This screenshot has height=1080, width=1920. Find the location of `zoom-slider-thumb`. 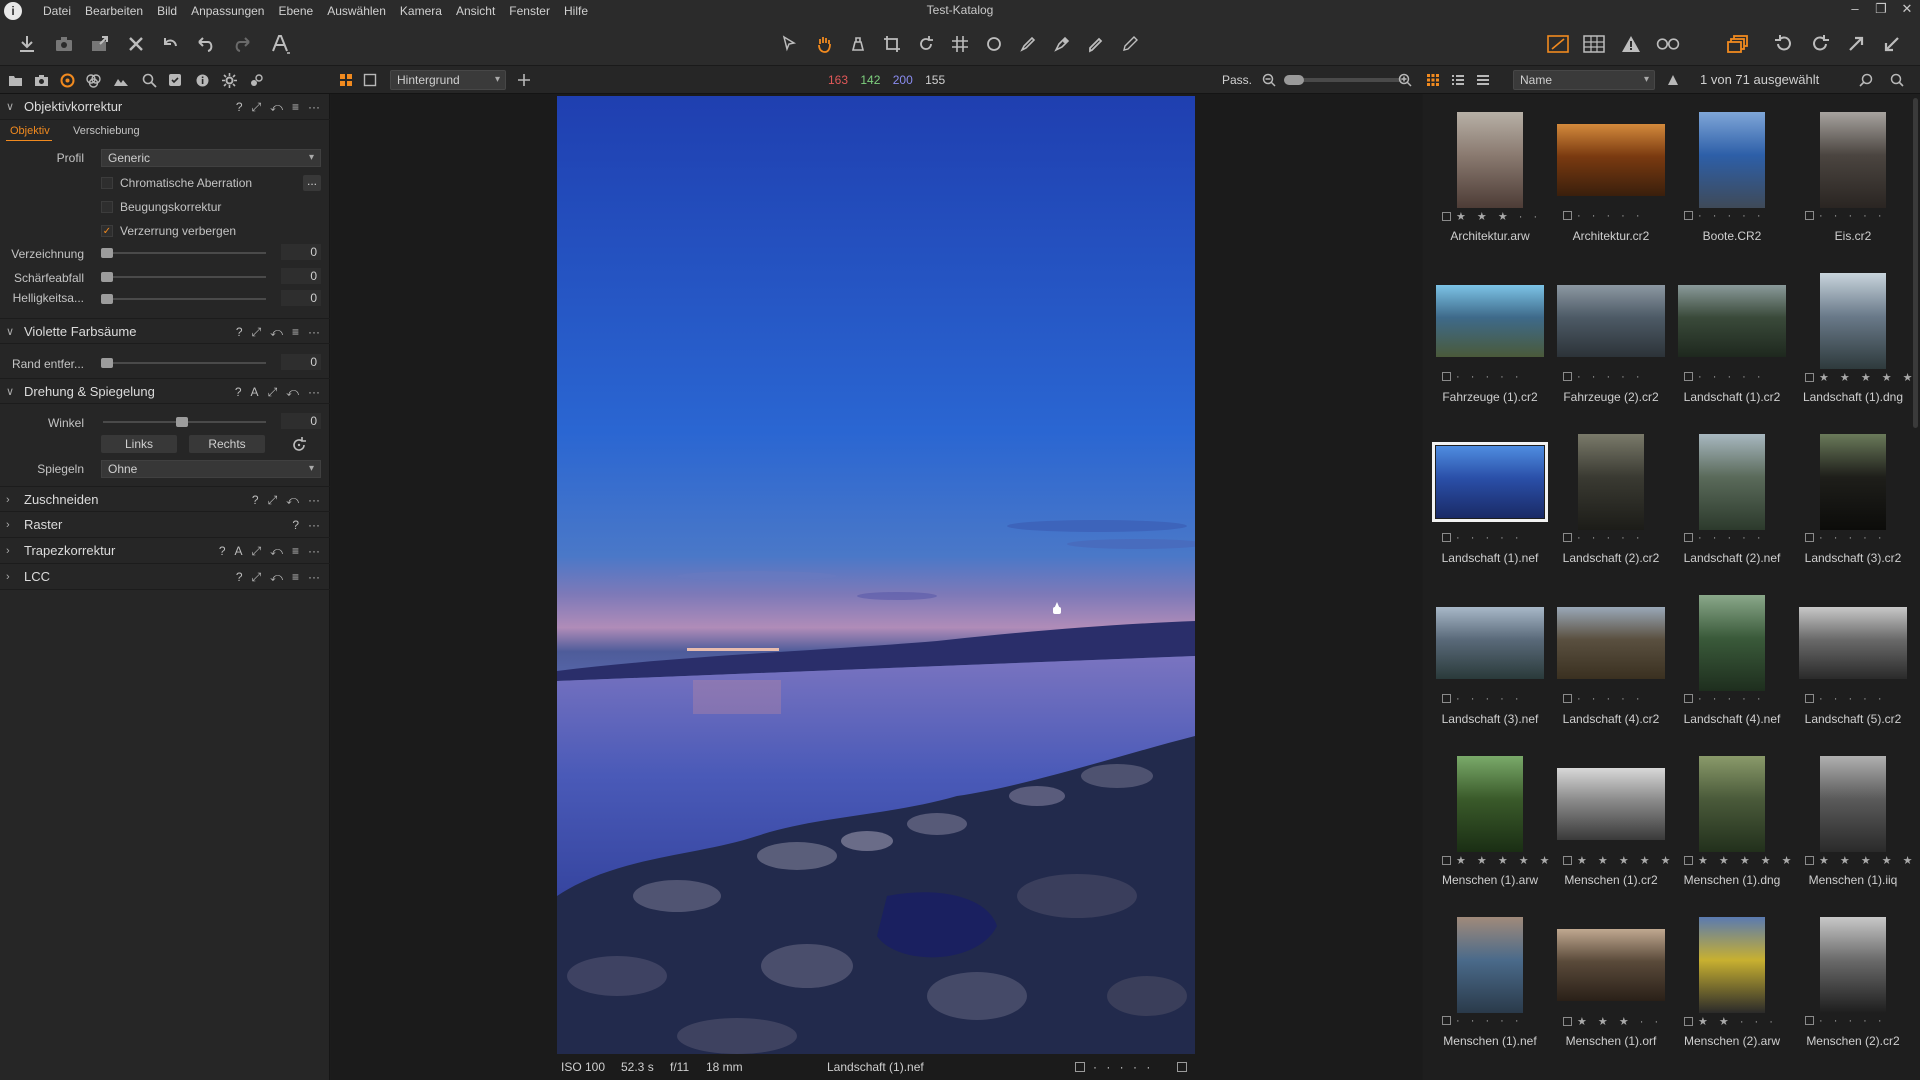

zoom-slider-thumb is located at coordinates (1294, 80).